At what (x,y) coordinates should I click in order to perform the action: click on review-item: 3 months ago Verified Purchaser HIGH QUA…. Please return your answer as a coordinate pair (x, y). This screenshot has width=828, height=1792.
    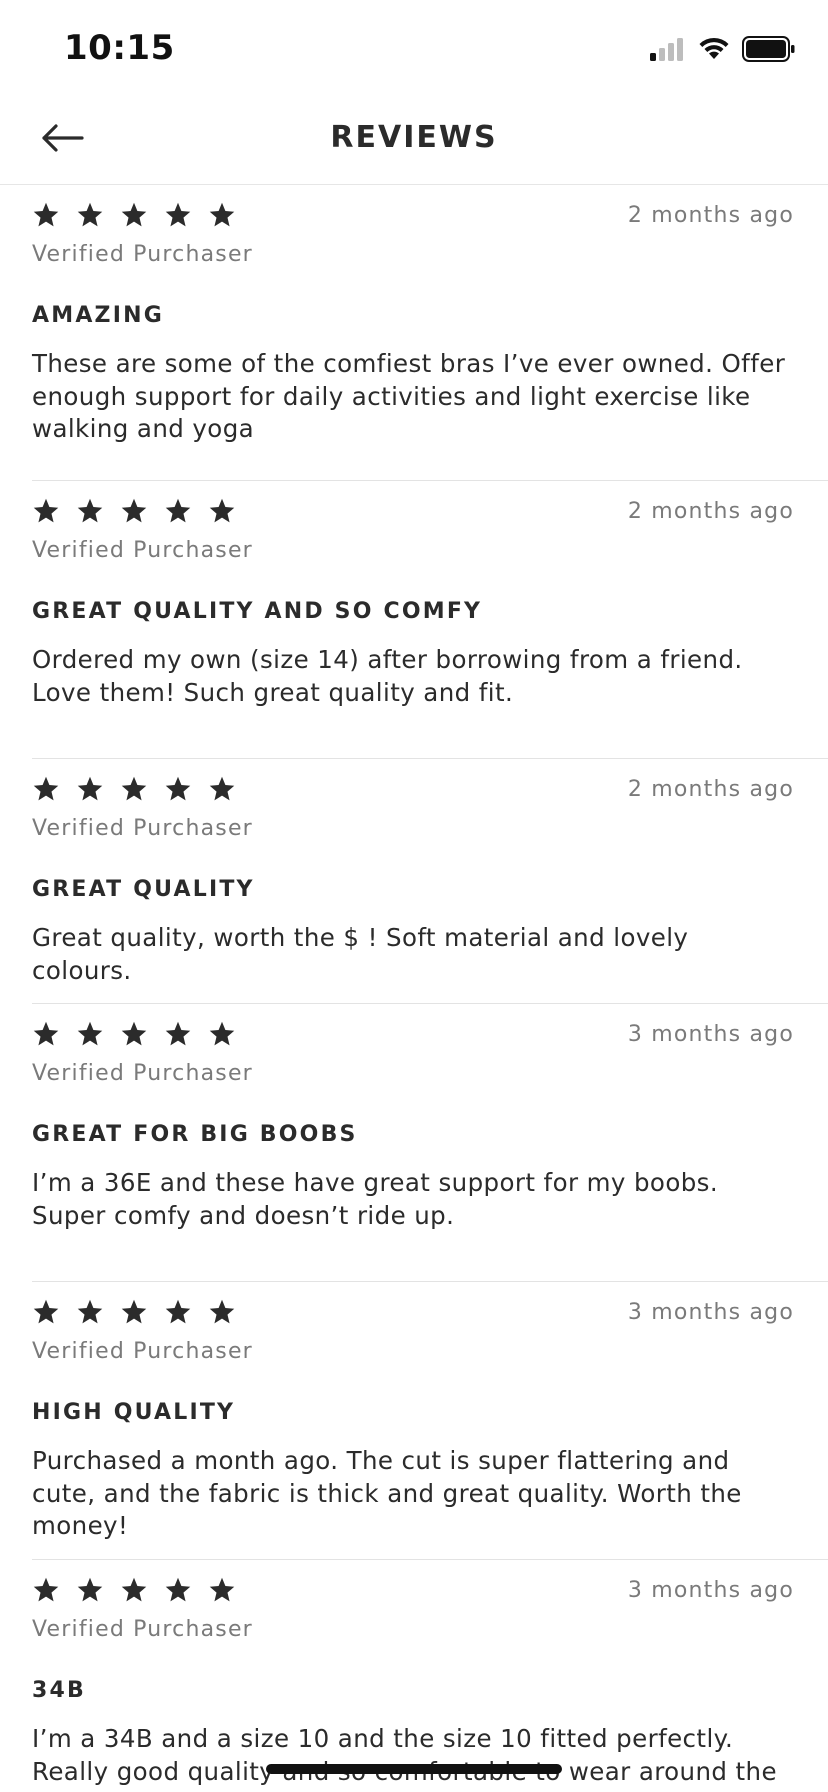
    Looking at the image, I should click on (430, 1421).